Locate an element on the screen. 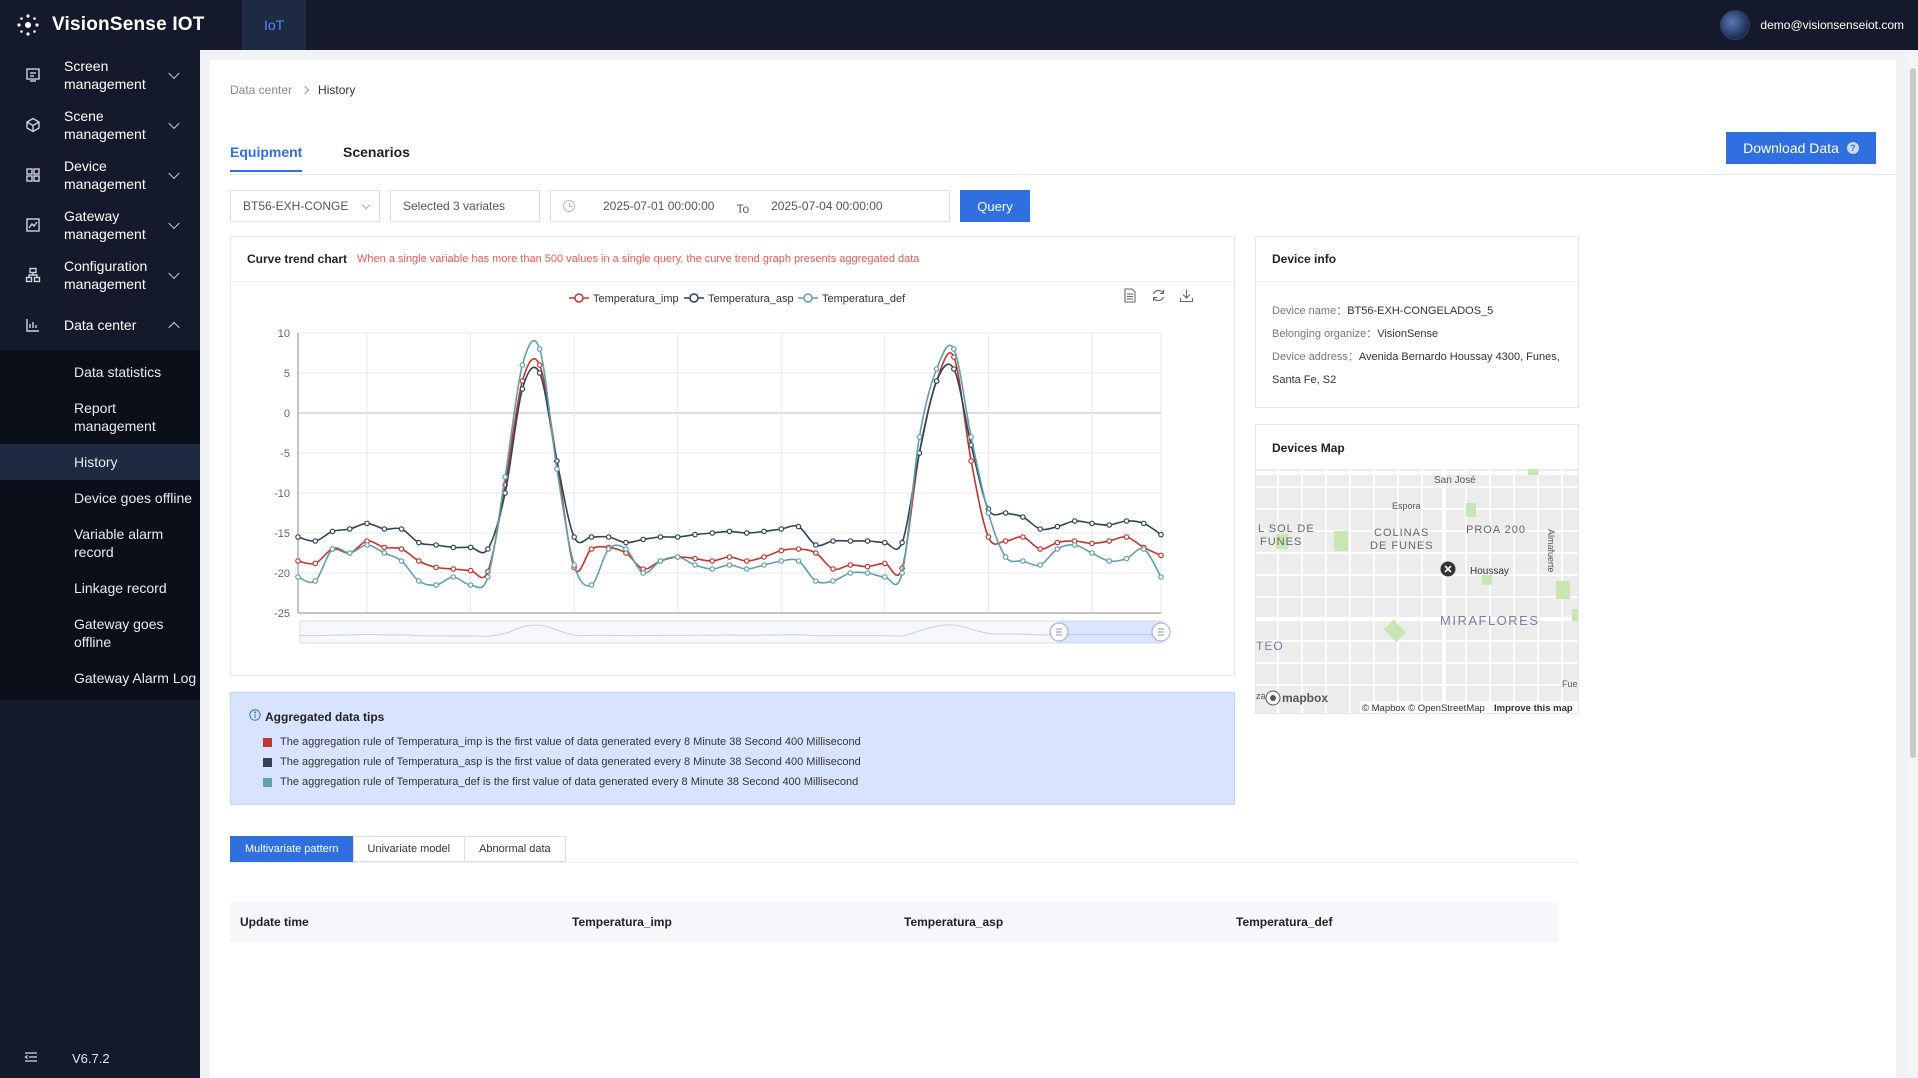  sidebar-subitem-report-management: Report management is located at coordinates (100, 417).